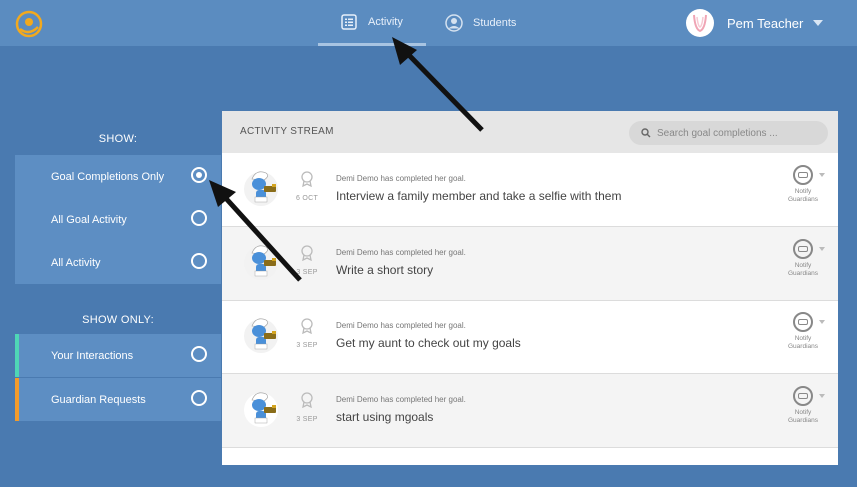  I want to click on filter-label: Guardian Requests, so click(98, 399).